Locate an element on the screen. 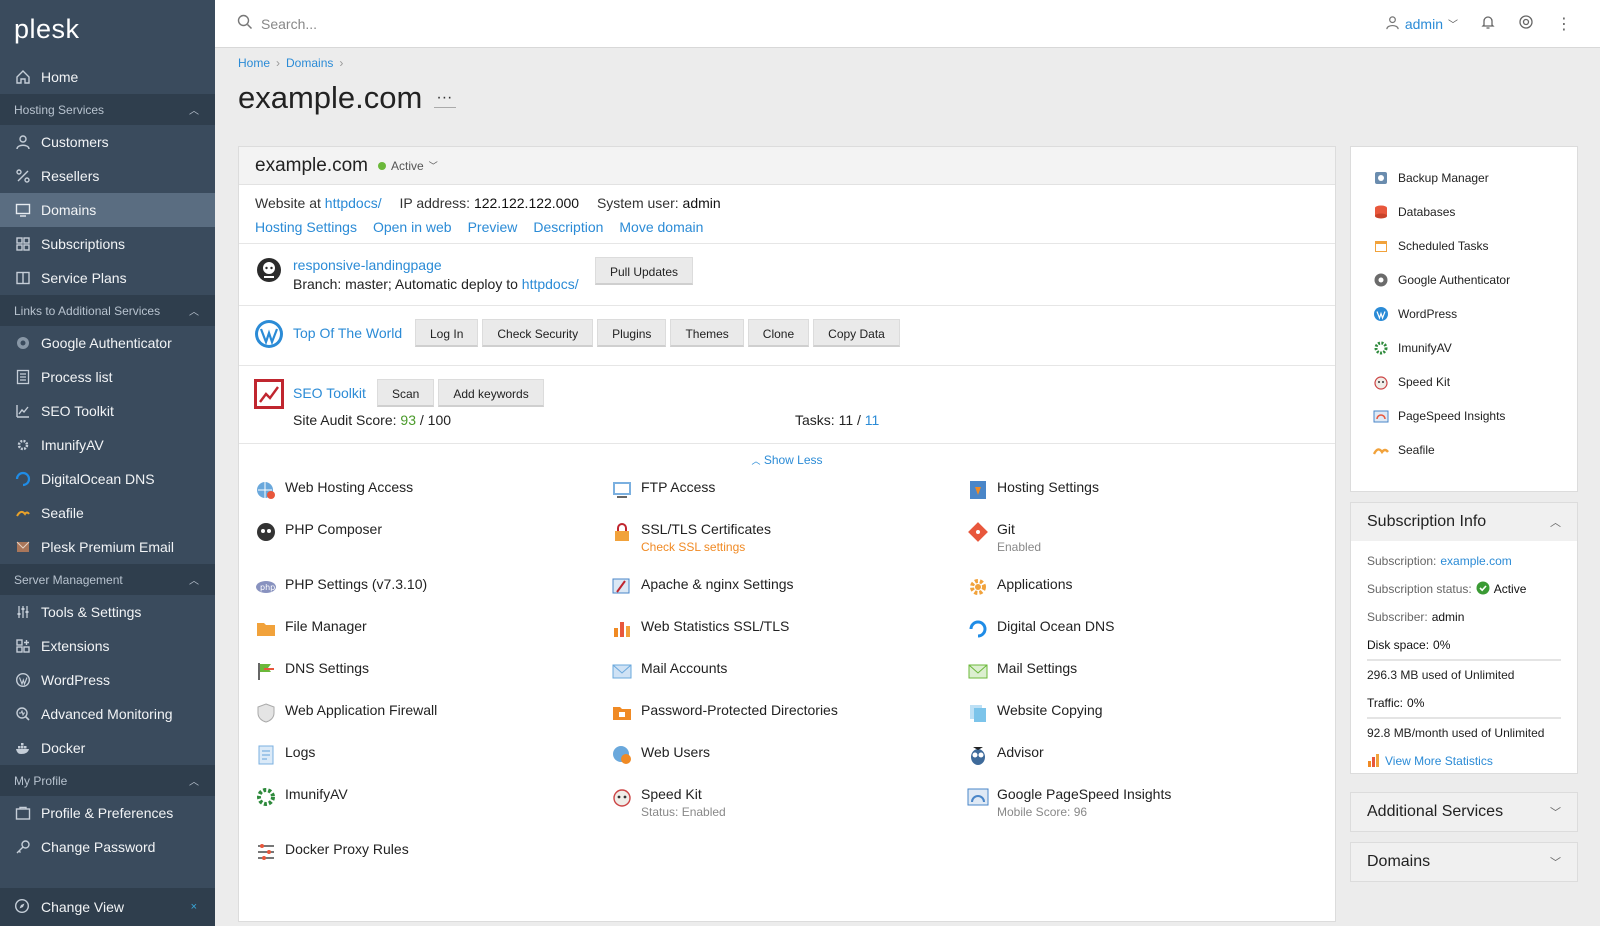 The image size is (1600, 926). tool-web-hosting-access: Web Hosting Access is located at coordinates (334, 490).